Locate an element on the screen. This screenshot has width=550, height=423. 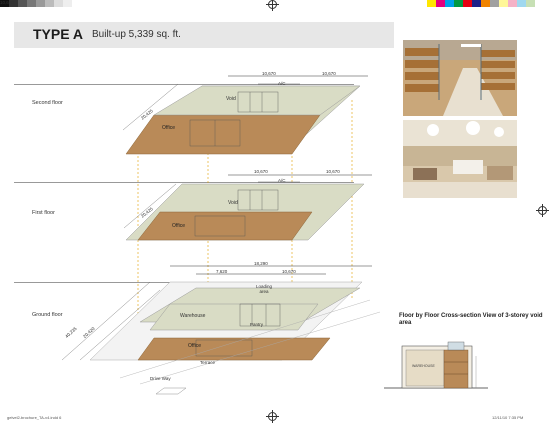
cross-section-drawing: WAREHOUSE is located at coordinates (437, 364).